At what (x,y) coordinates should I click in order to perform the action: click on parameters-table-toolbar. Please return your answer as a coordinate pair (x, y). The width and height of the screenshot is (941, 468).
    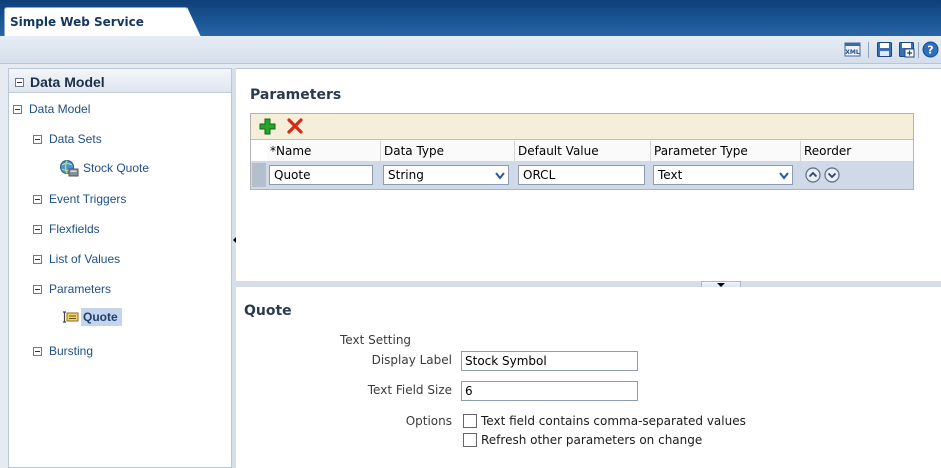
    Looking at the image, I should click on (582, 127).